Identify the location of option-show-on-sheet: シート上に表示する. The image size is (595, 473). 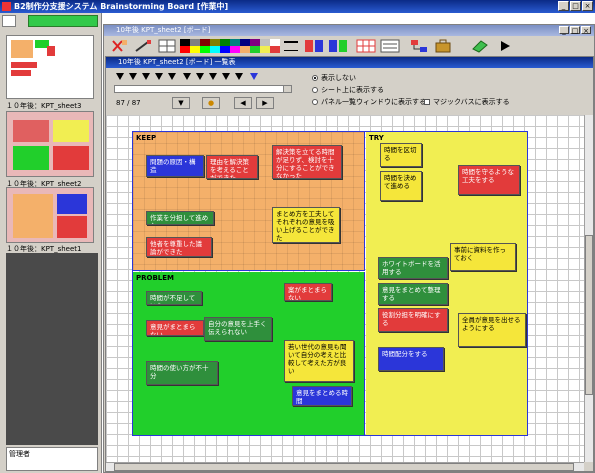
(348, 90).